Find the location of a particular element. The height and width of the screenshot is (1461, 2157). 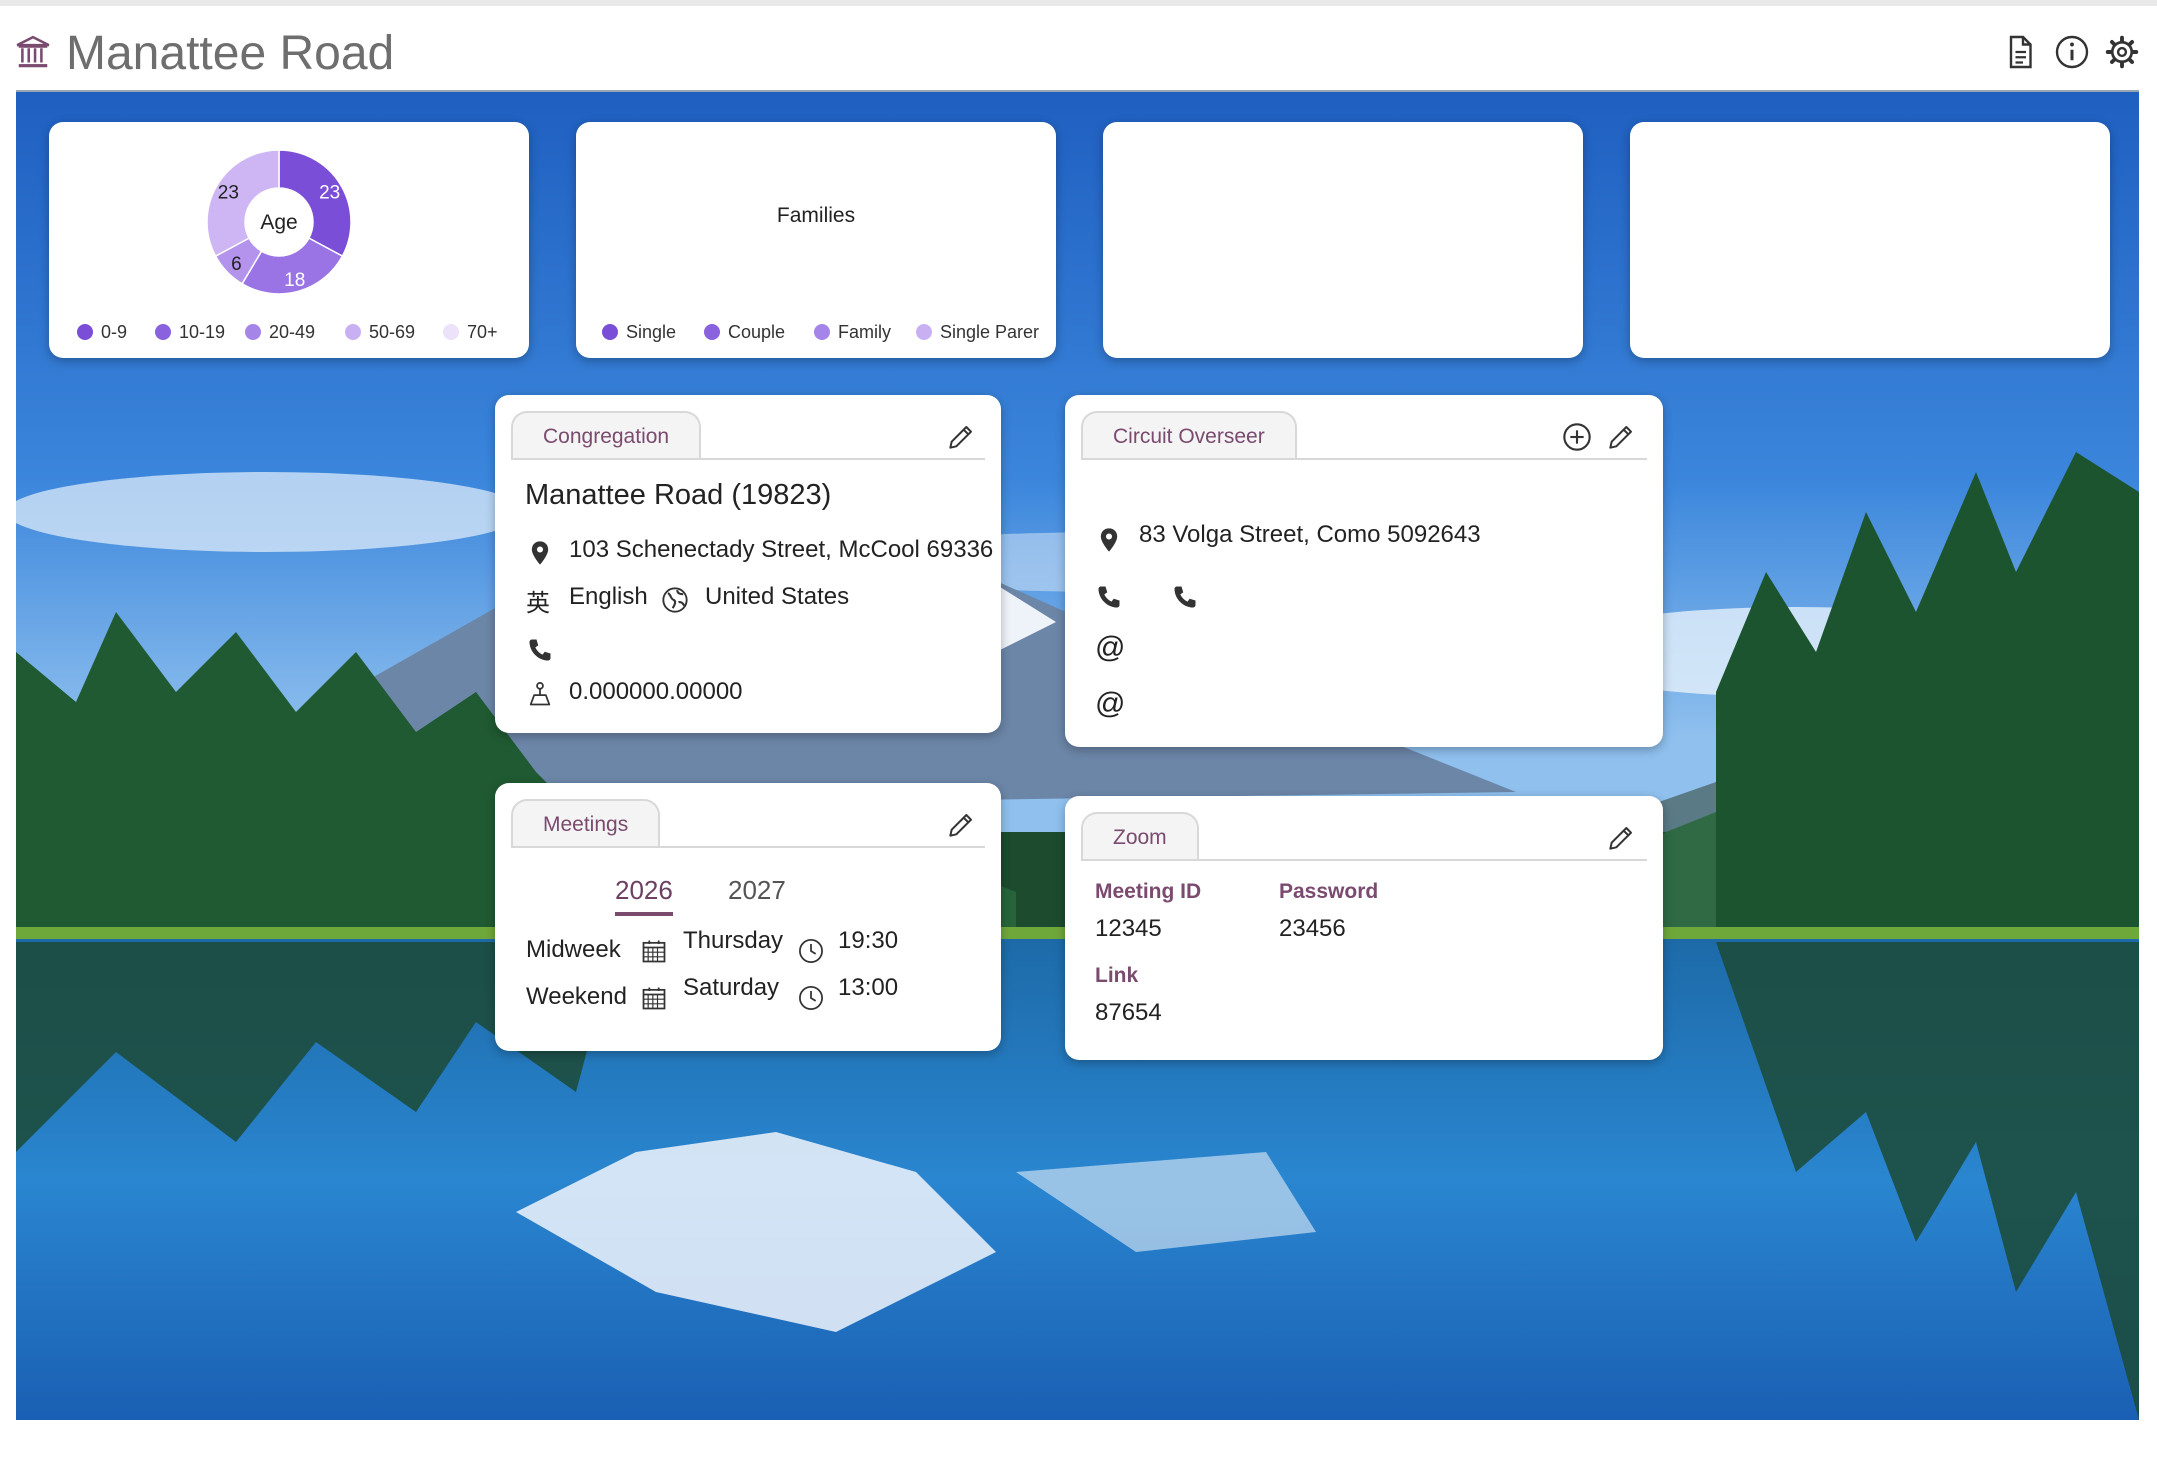

password-value: 23456 is located at coordinates (1312, 928).